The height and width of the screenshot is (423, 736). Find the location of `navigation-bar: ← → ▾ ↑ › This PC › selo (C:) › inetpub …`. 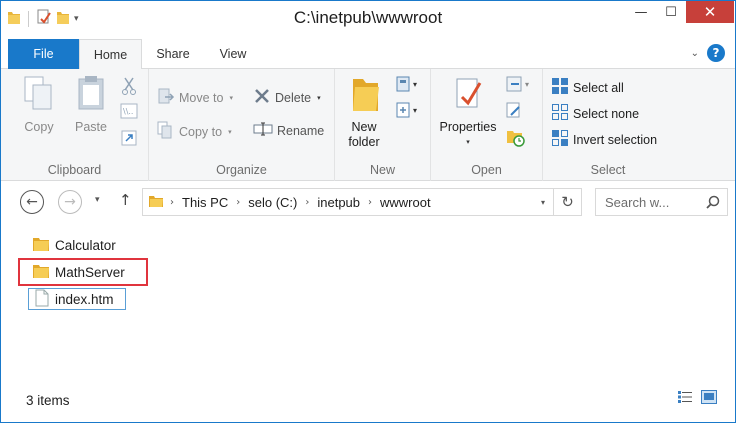

navigation-bar: ← → ▾ ↑ › This PC › selo (C:) › inetpub … is located at coordinates (368, 202).